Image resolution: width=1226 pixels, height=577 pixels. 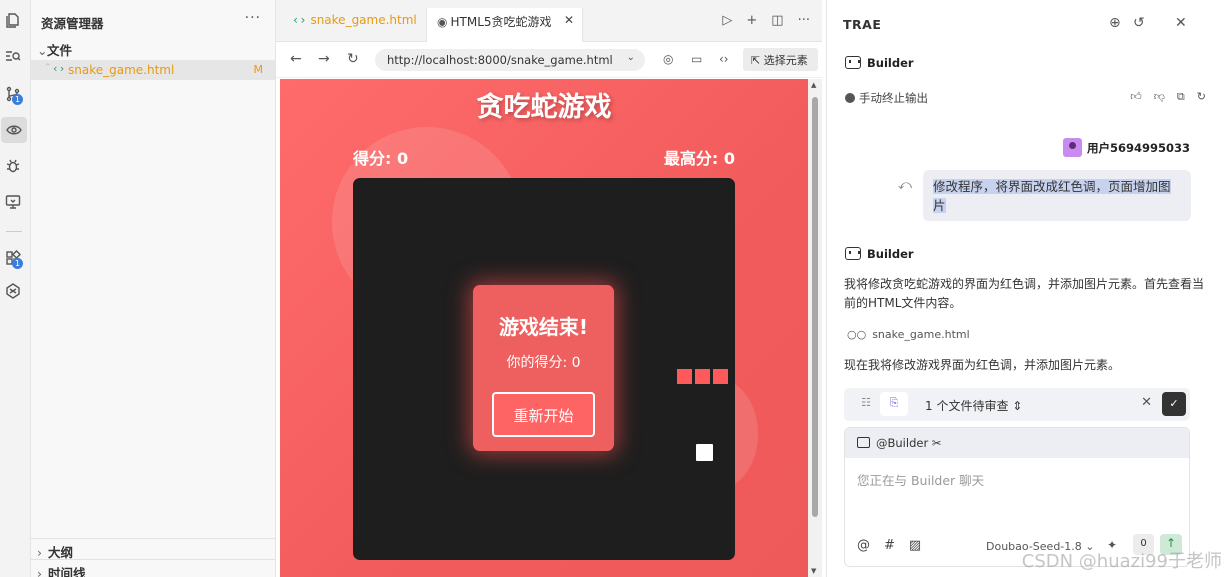 I want to click on accept-button: ✓, so click(x=1174, y=404).